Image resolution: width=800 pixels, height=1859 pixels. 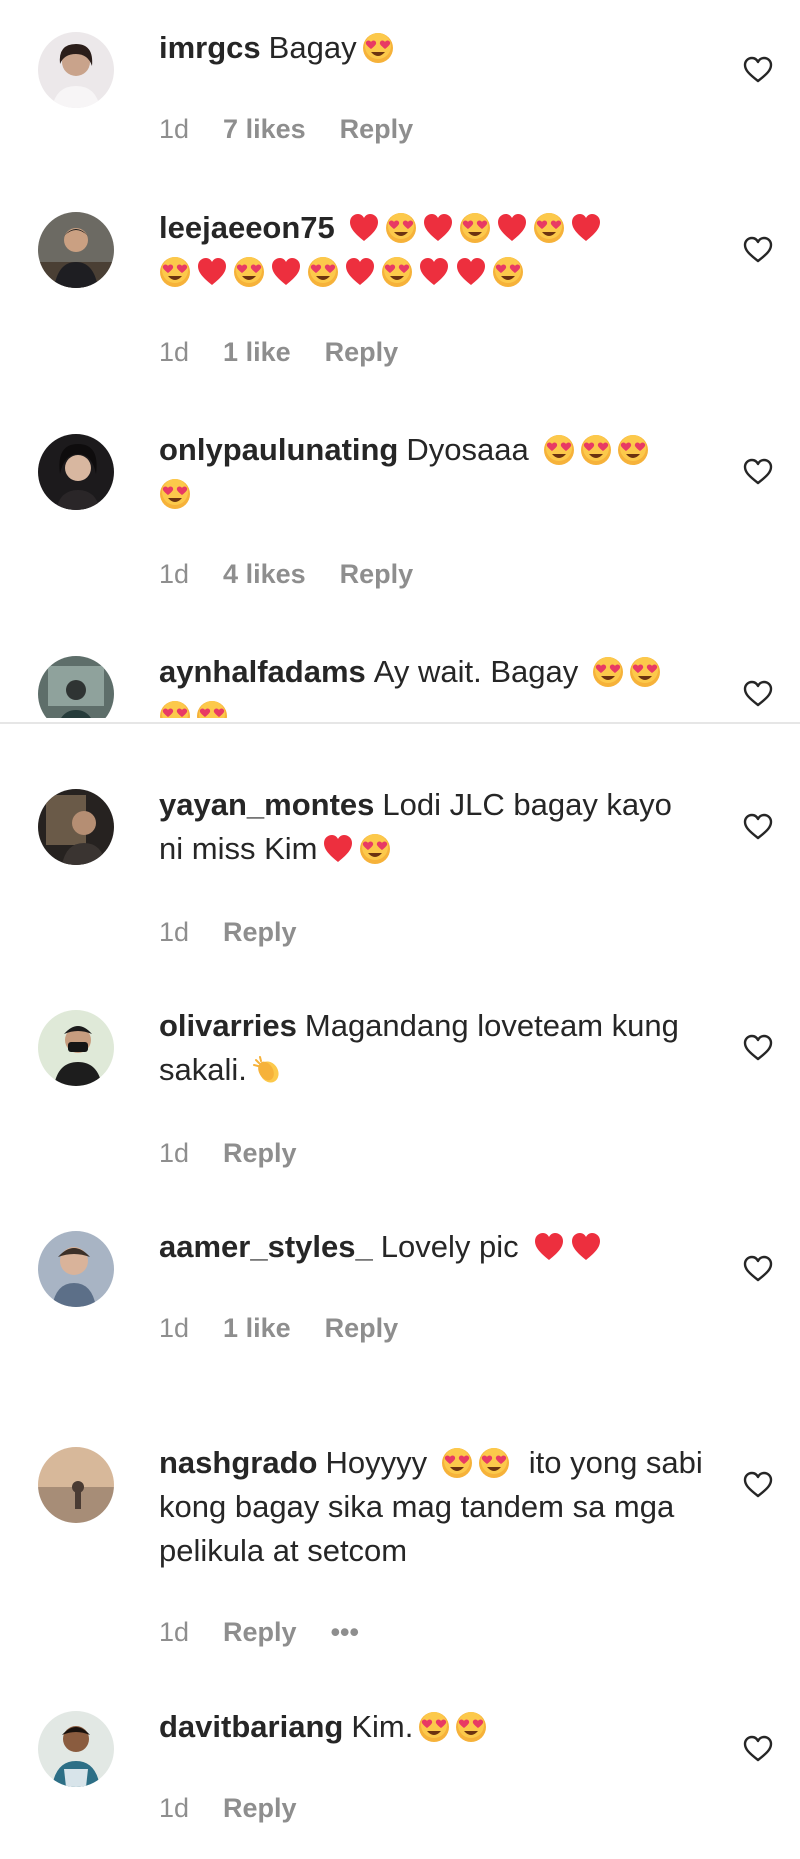 I want to click on comment-text: Hoyyyy, so click(x=376, y=1462).